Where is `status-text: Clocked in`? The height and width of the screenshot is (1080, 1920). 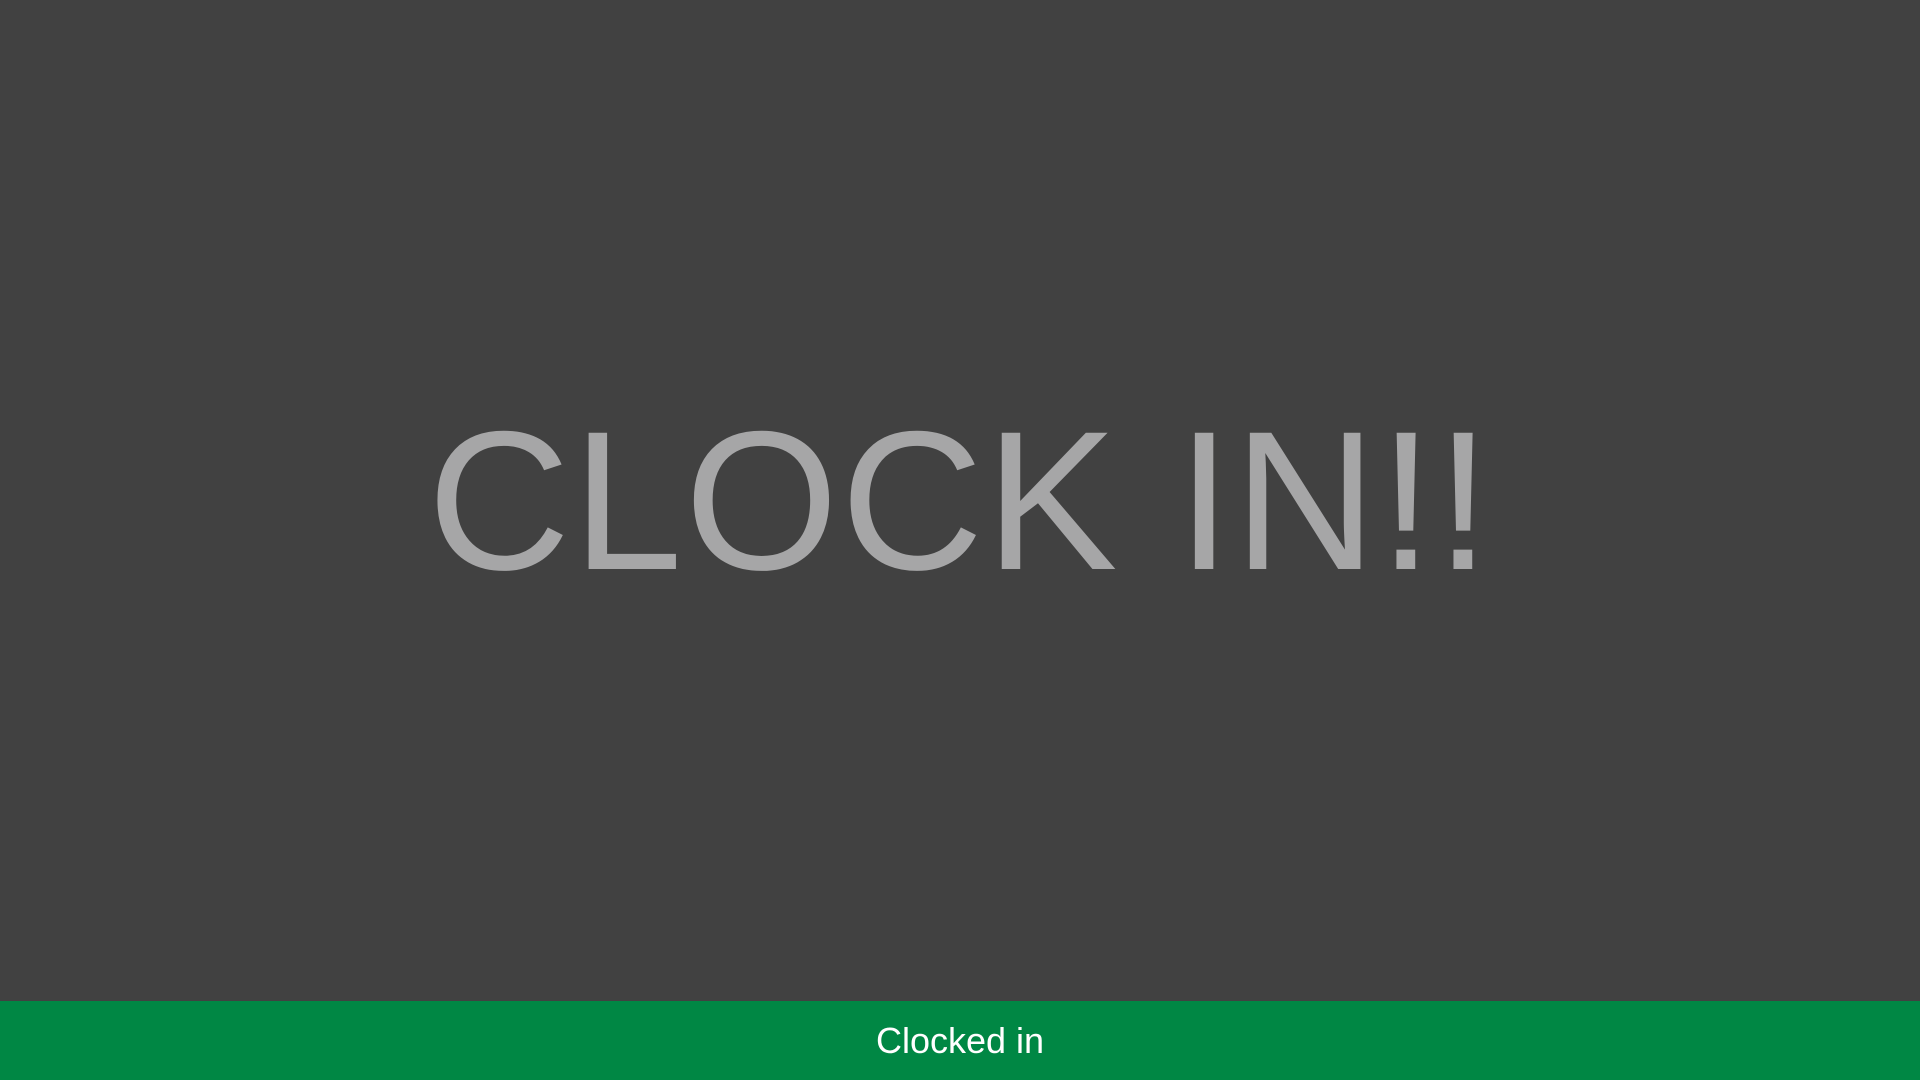
status-text: Clocked in is located at coordinates (960, 1040).